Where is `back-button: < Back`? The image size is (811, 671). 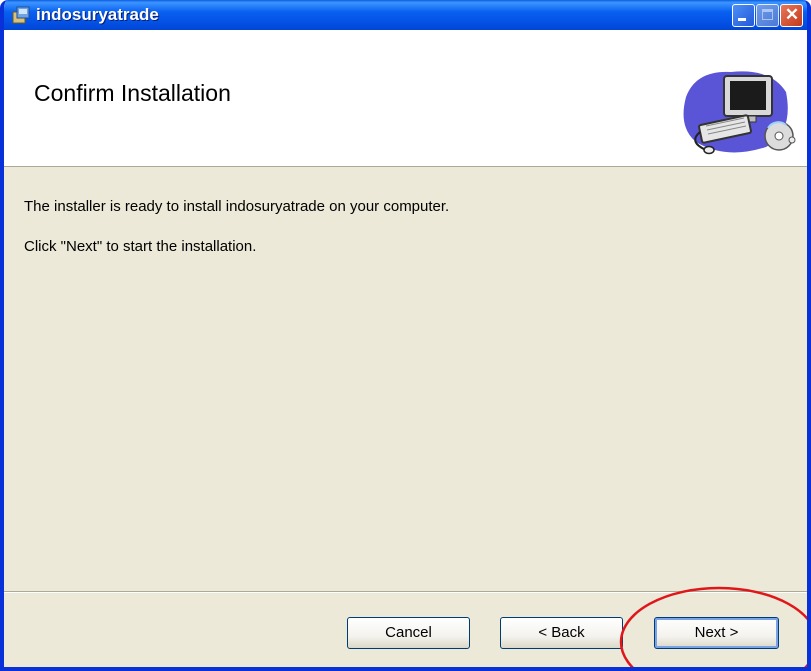 back-button: < Back is located at coordinates (561, 633).